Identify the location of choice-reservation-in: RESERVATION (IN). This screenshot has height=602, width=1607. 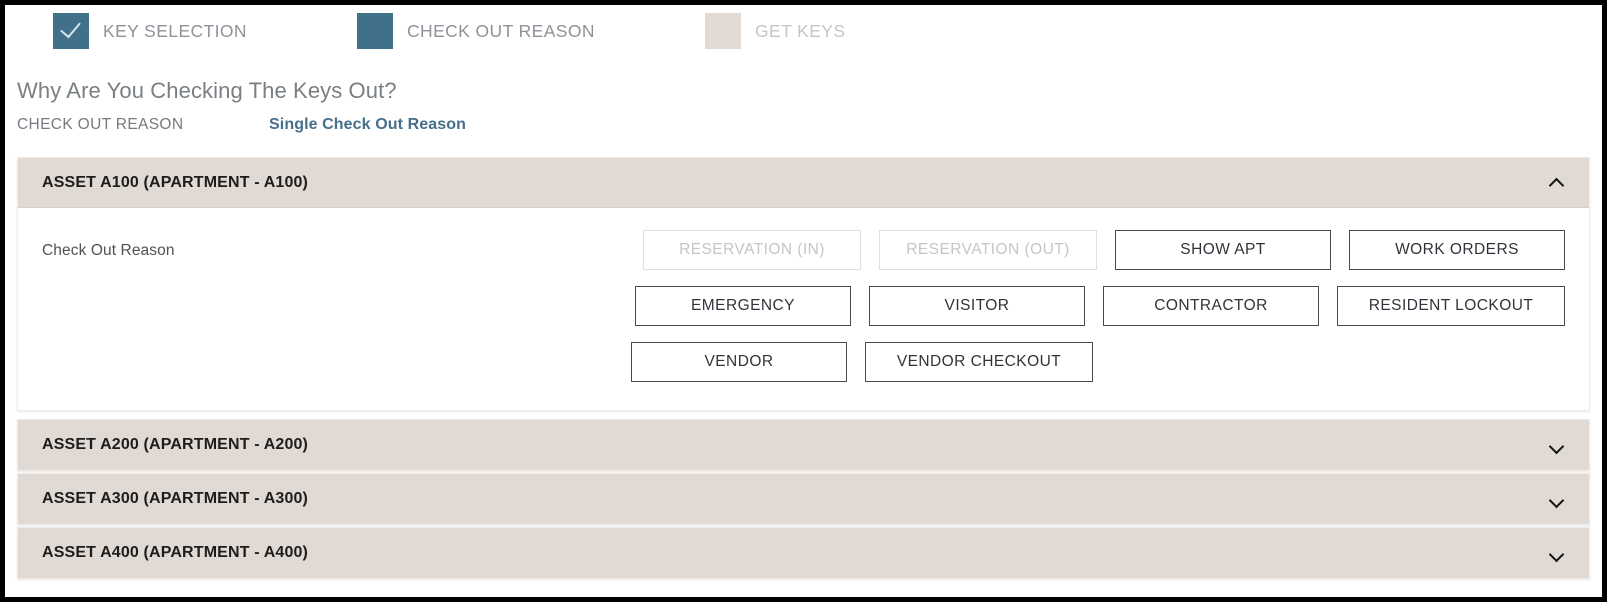
(752, 250).